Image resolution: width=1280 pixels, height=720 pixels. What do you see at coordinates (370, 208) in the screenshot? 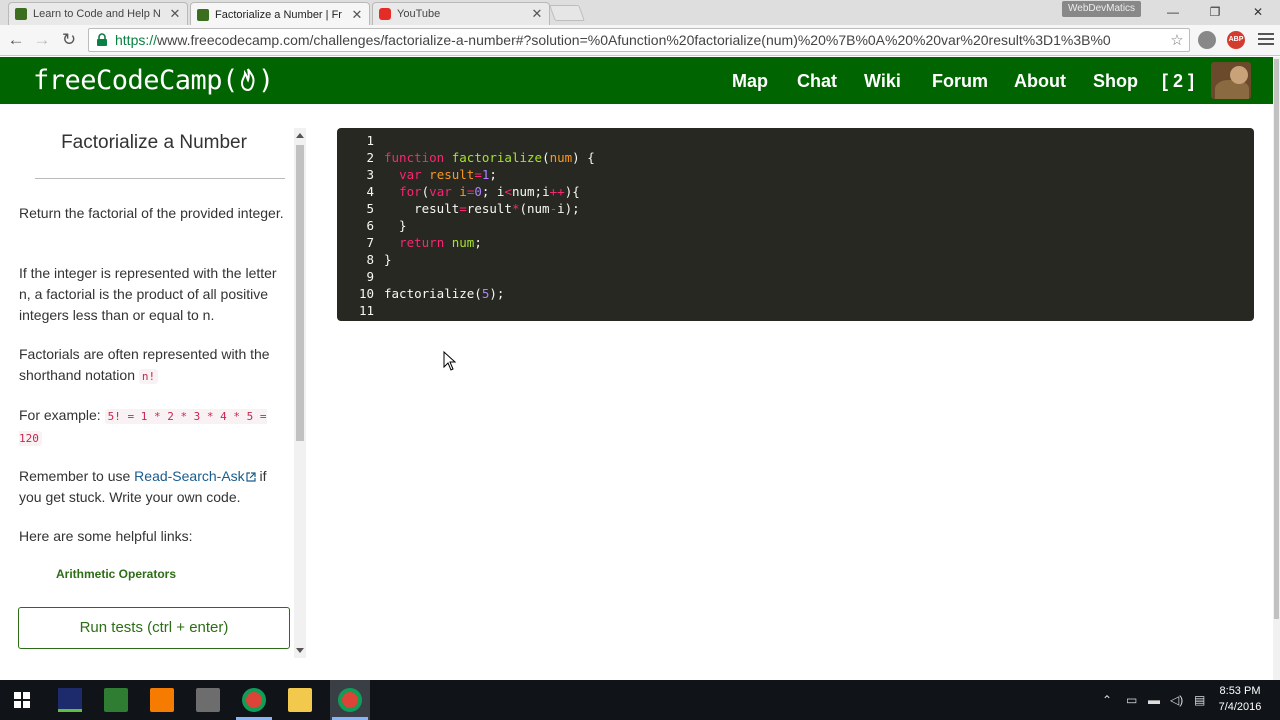
I see `line-number: 5` at bounding box center [370, 208].